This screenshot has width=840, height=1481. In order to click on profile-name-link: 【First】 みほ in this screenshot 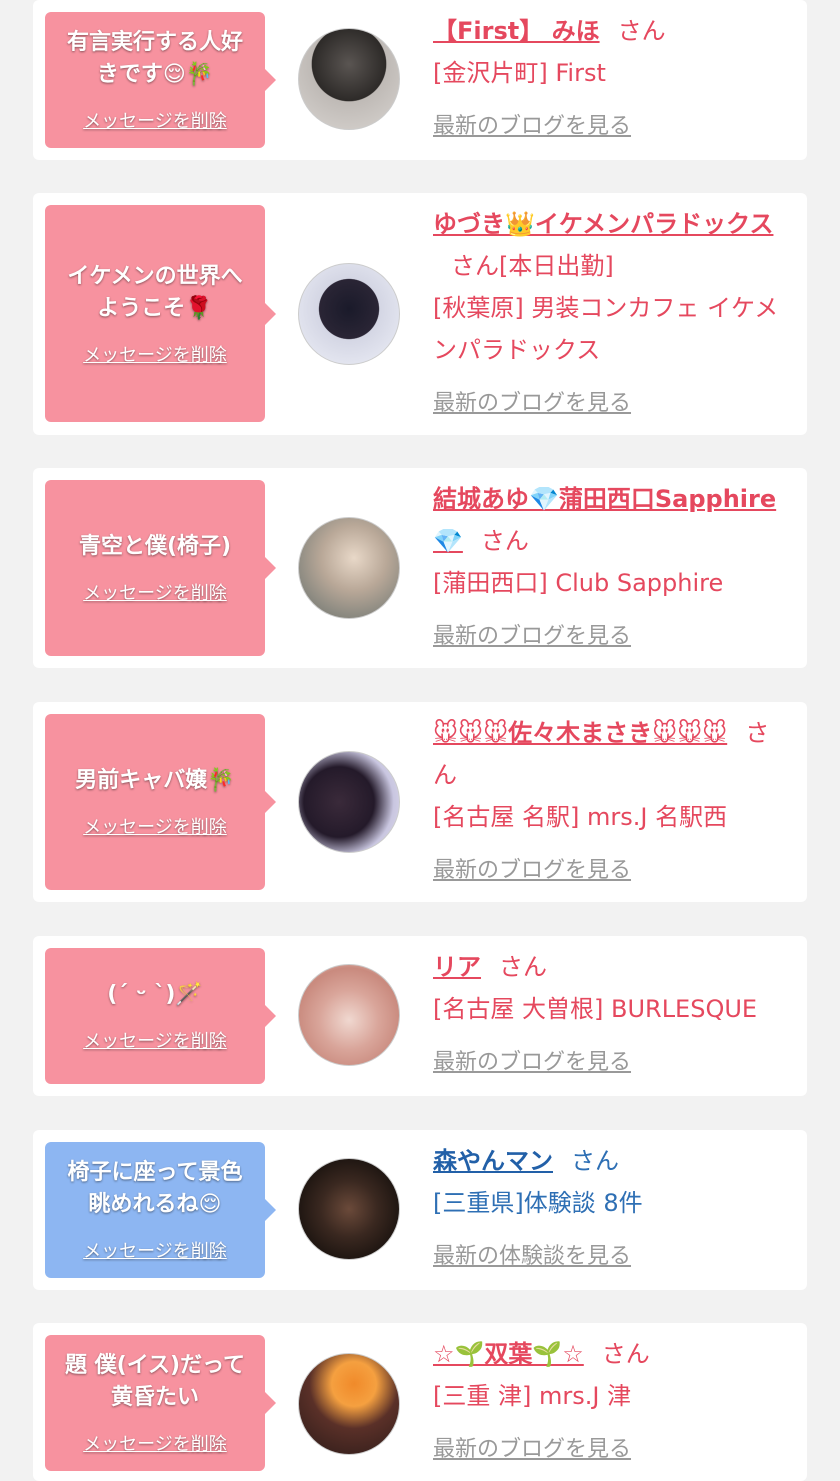, I will do `click(516, 31)`.